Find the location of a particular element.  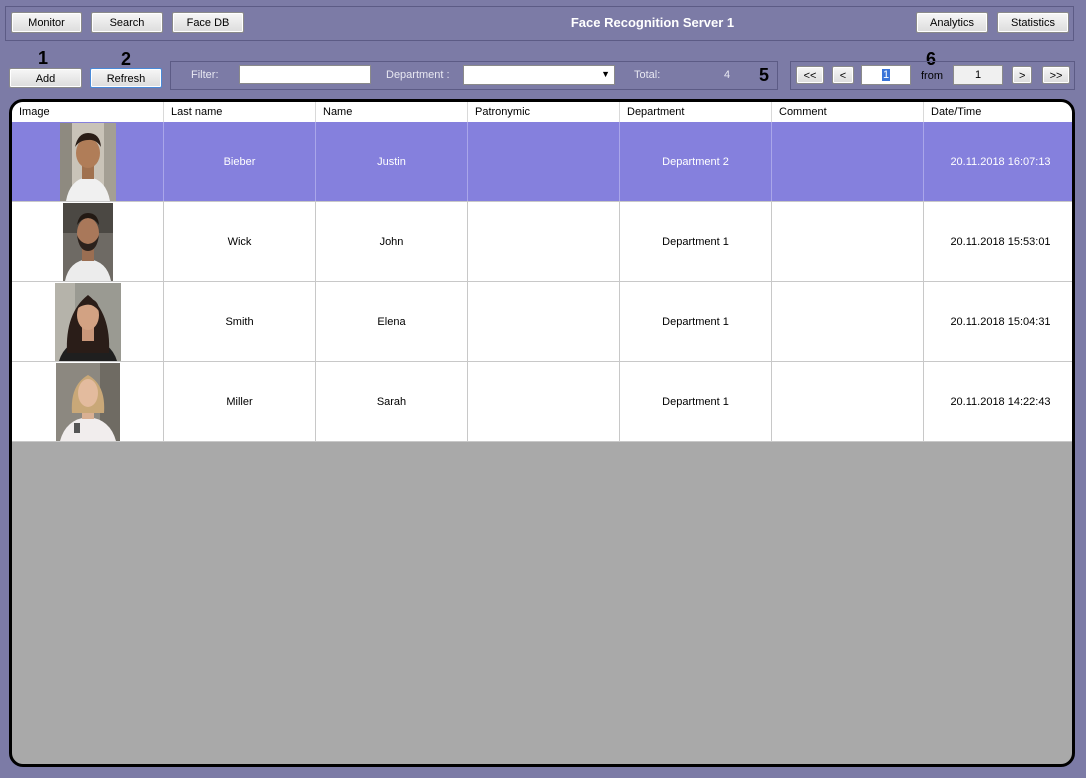

page-count-field: 1 is located at coordinates (978, 75).